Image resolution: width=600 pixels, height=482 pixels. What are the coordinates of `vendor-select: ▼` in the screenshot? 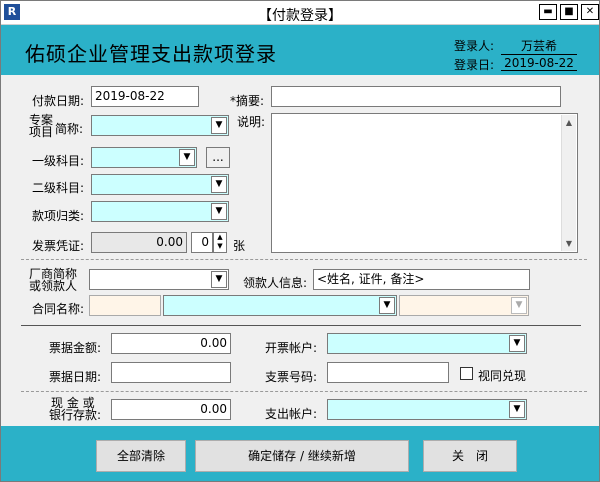 It's located at (159, 279).